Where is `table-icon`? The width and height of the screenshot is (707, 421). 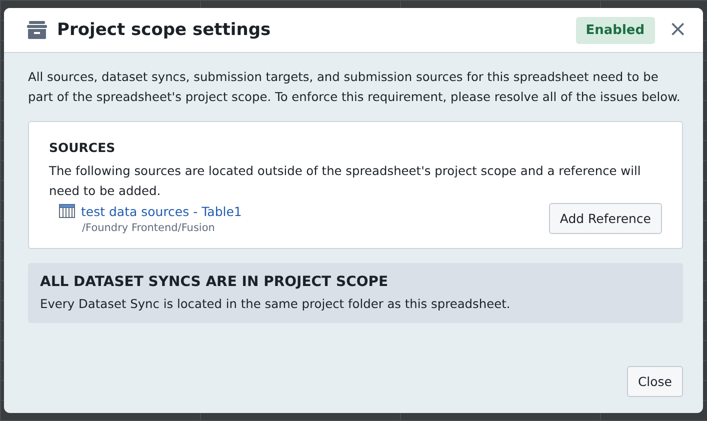 table-icon is located at coordinates (67, 211).